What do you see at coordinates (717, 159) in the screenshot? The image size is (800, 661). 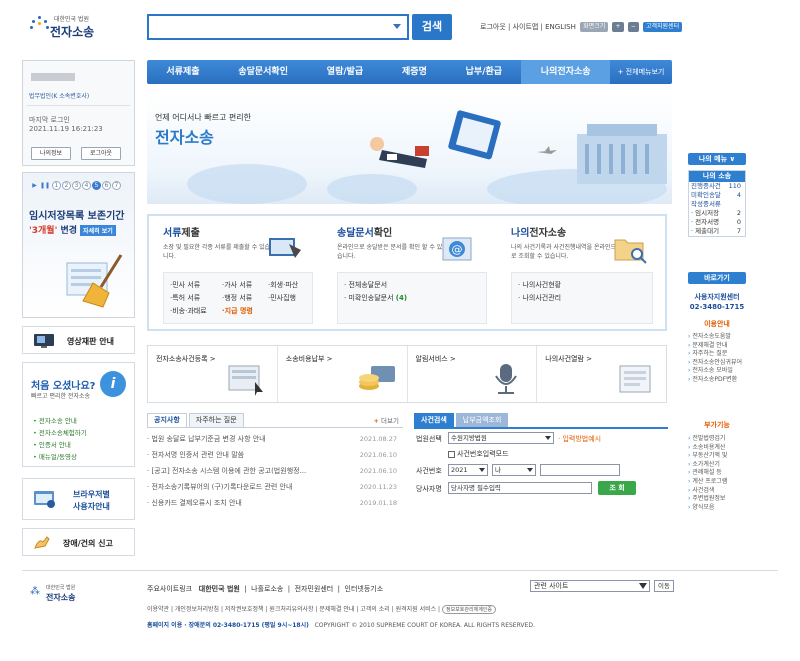 I see `my-menu-button: 나의 메뉴 ∨` at bounding box center [717, 159].